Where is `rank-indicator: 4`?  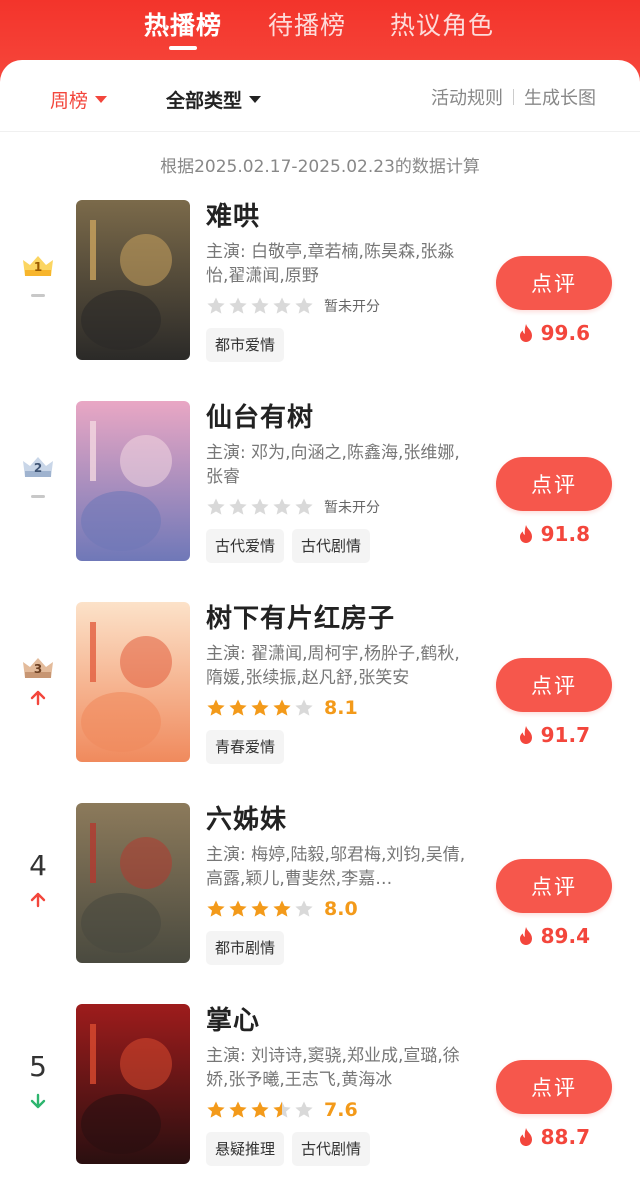 rank-indicator: 4 is located at coordinates (38, 890).